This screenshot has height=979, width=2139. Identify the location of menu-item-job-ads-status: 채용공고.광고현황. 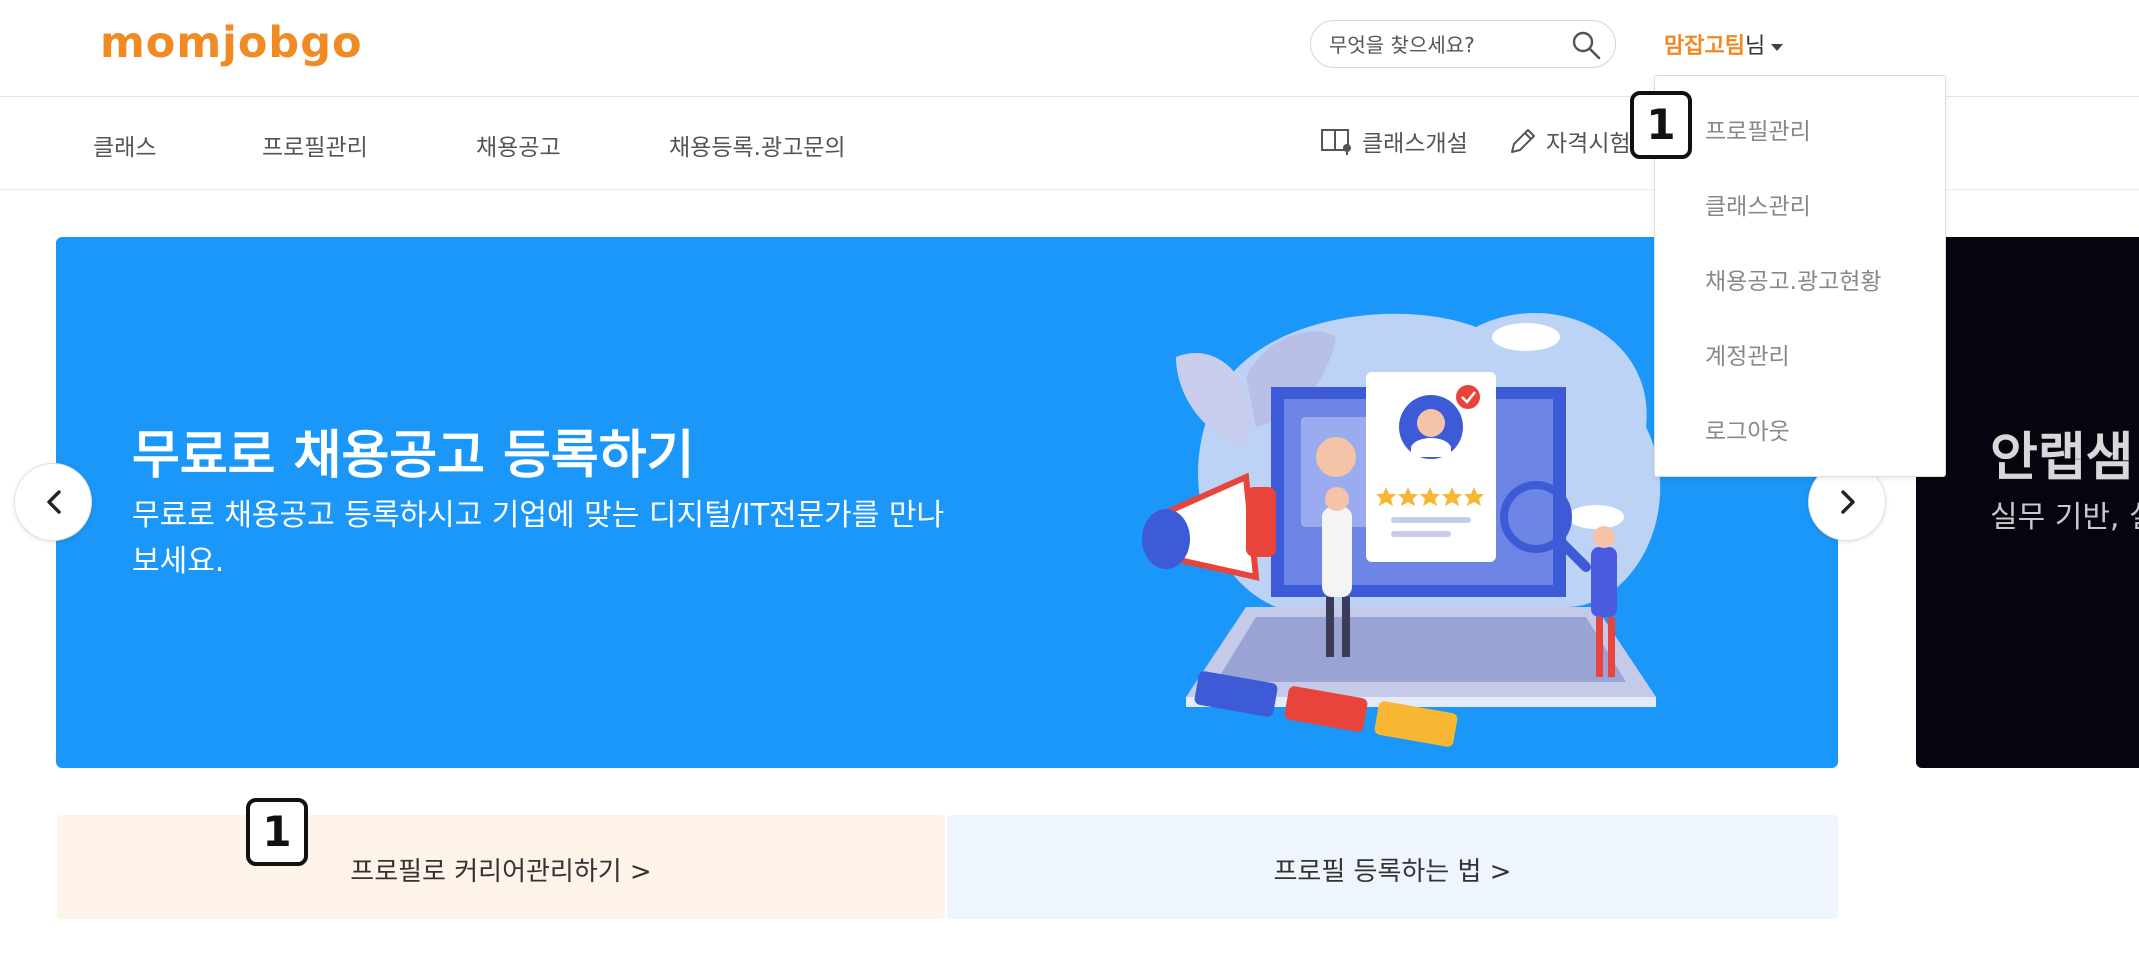
(1793, 279).